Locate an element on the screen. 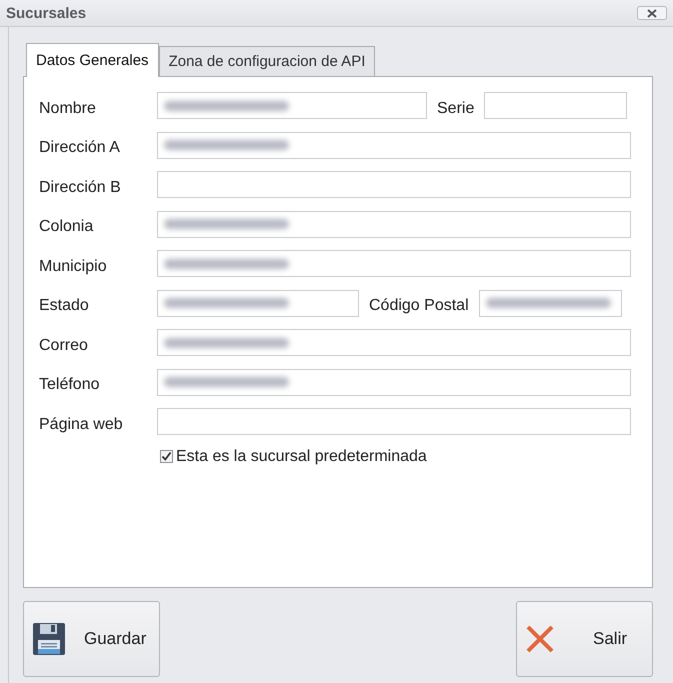  field-label: Página web is located at coordinates (81, 424).